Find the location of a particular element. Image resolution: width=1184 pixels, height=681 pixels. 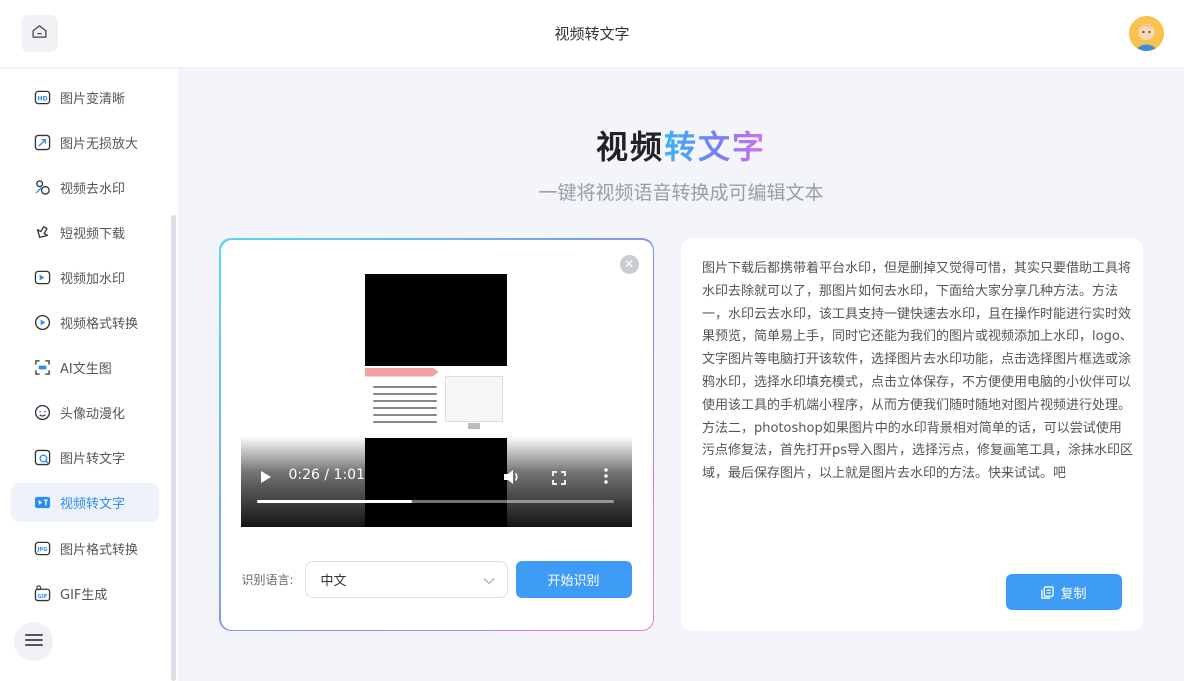

gif-icon: GIF is located at coordinates (42, 594).